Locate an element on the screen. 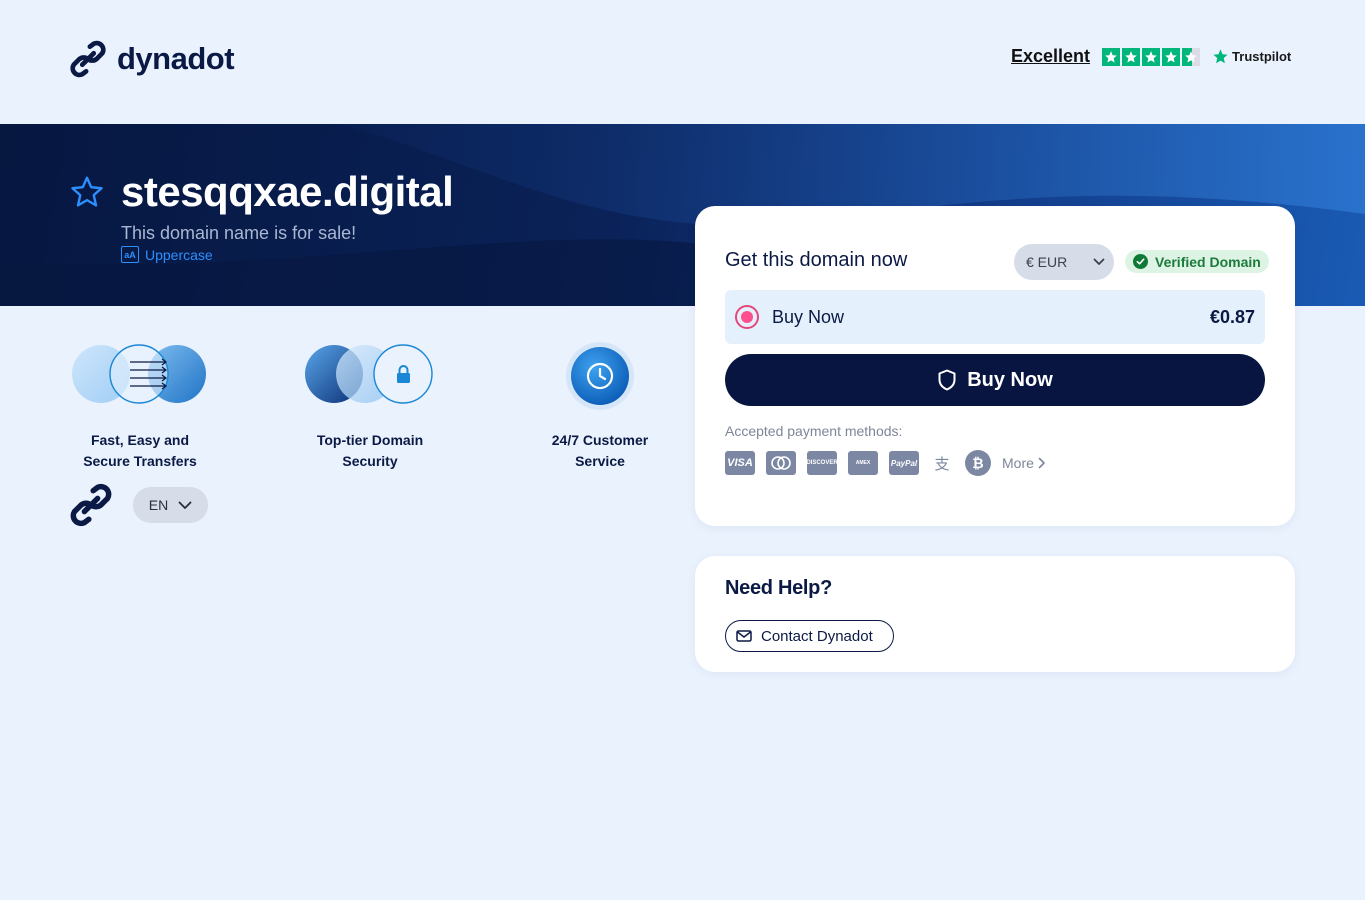 This screenshot has width=1365, height=900. trustpilot-widget: Excellent Trustpilot is located at coordinates (1151, 56).